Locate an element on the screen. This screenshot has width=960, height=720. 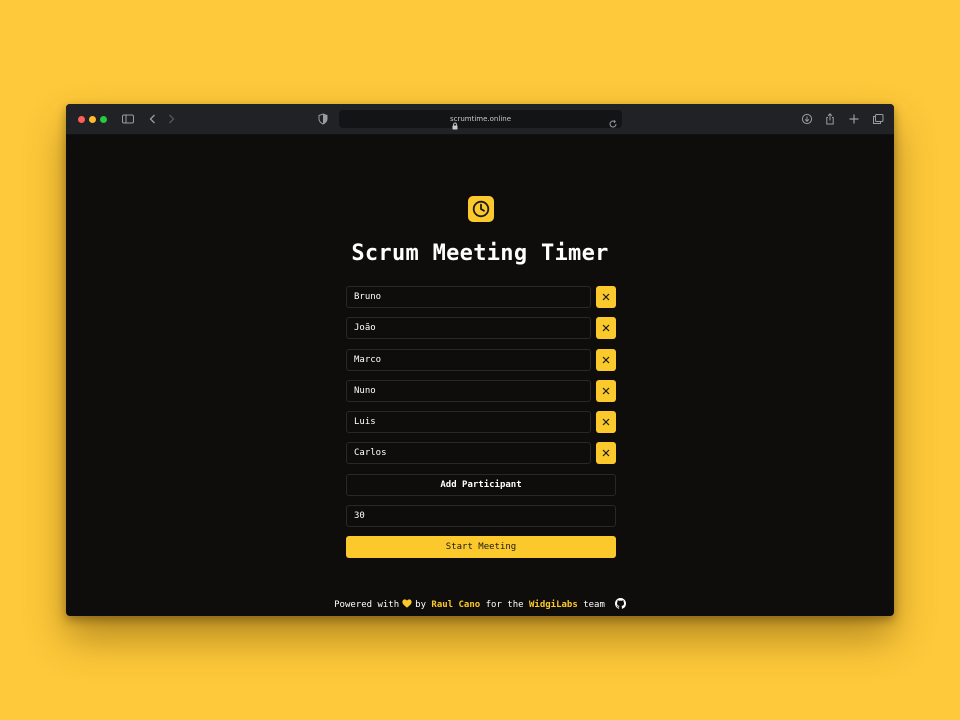
participant-name-input: Bruno is located at coordinates (468, 297).